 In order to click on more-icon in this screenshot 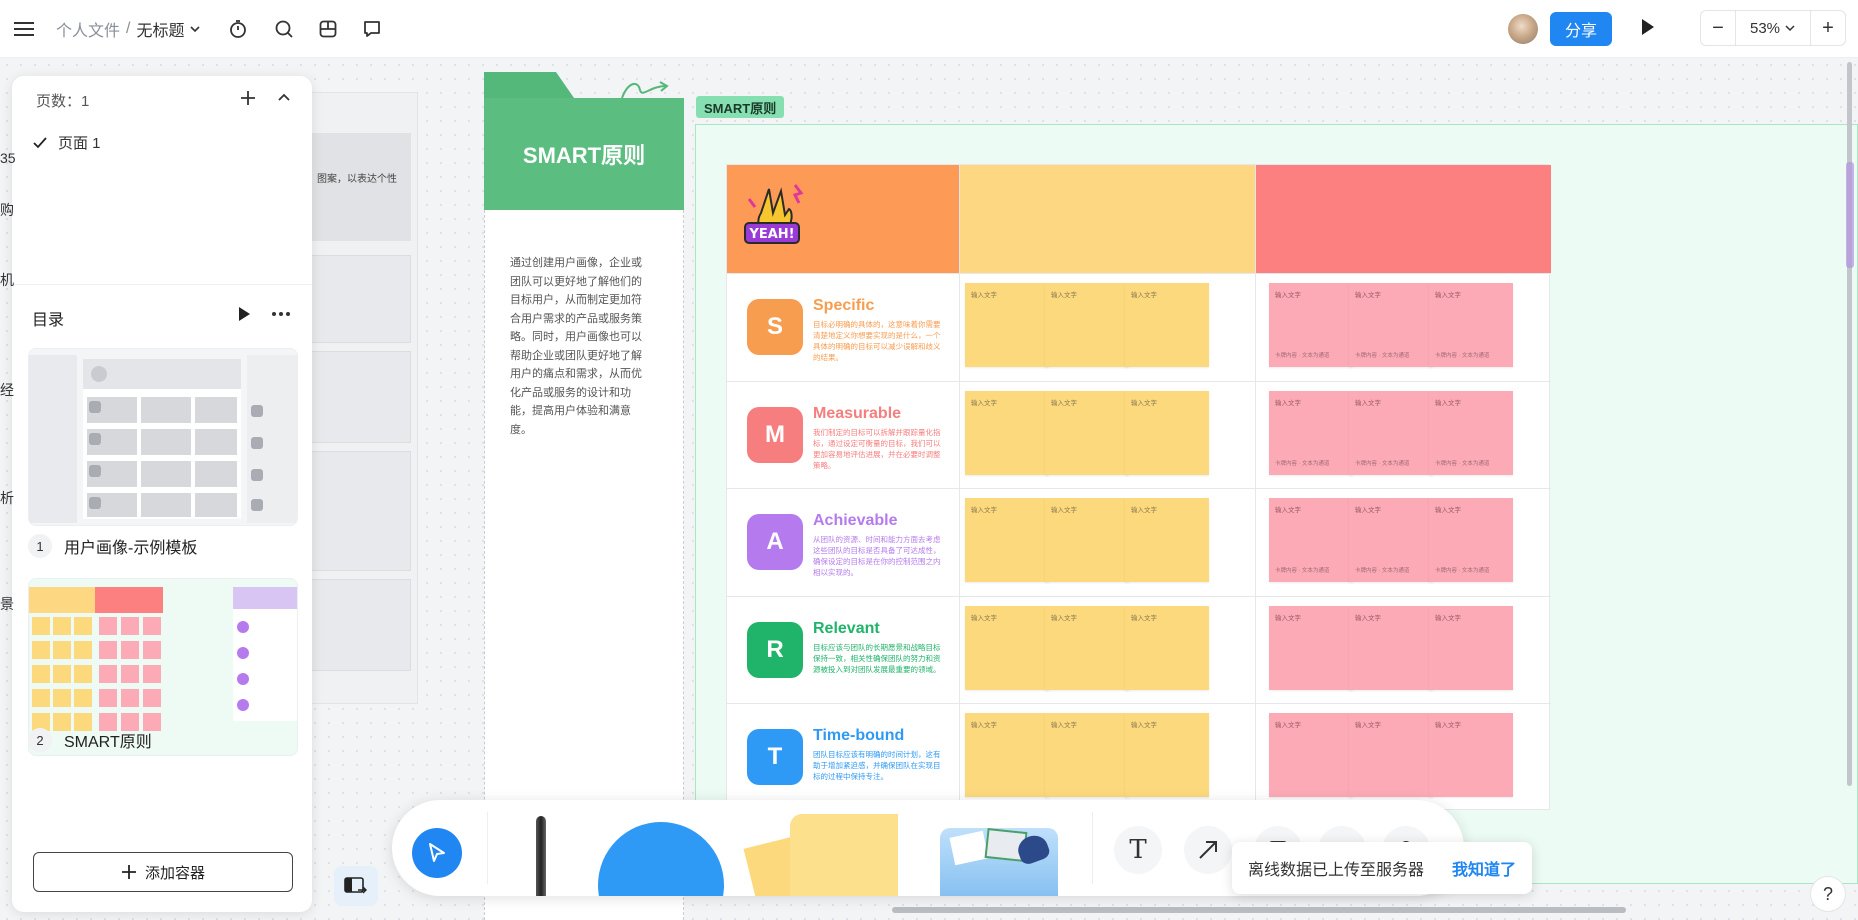, I will do `click(281, 316)`.